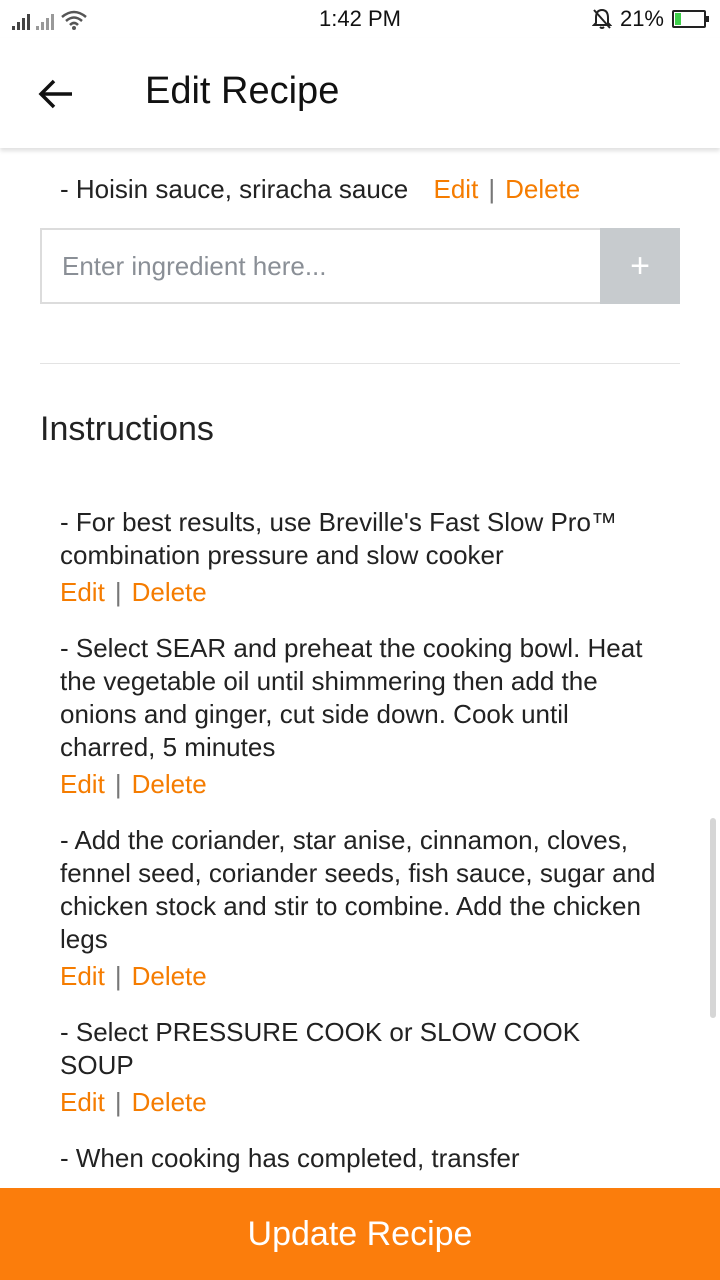  I want to click on ingredient-edit-link: Edit, so click(456, 189).